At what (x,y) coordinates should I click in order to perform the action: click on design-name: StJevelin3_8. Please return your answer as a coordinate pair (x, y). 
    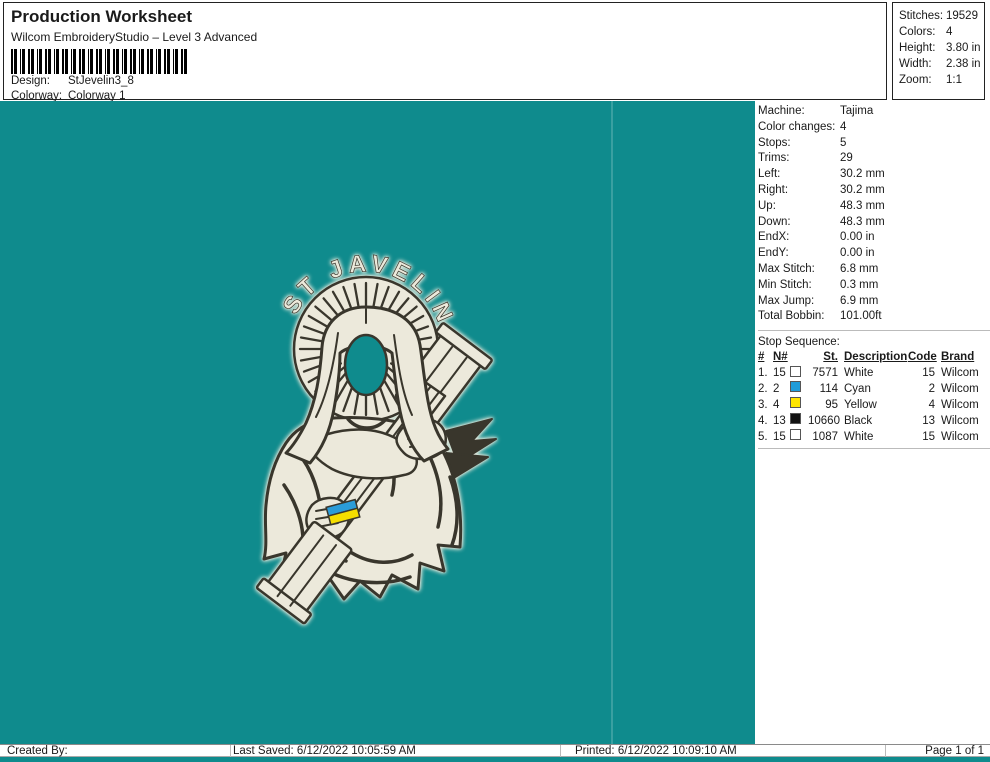
    Looking at the image, I should click on (101, 81).